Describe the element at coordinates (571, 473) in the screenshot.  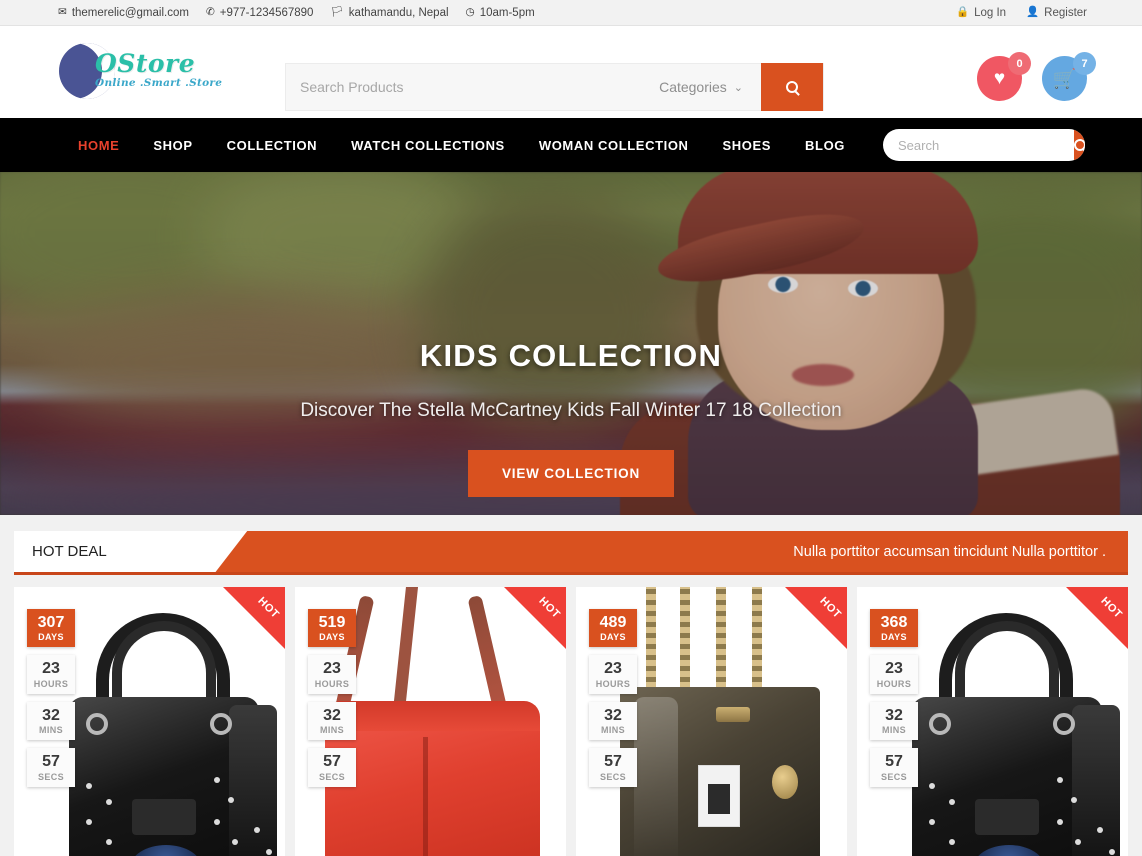
I see `view-collection-button: VIEW COLLECTION` at that location.